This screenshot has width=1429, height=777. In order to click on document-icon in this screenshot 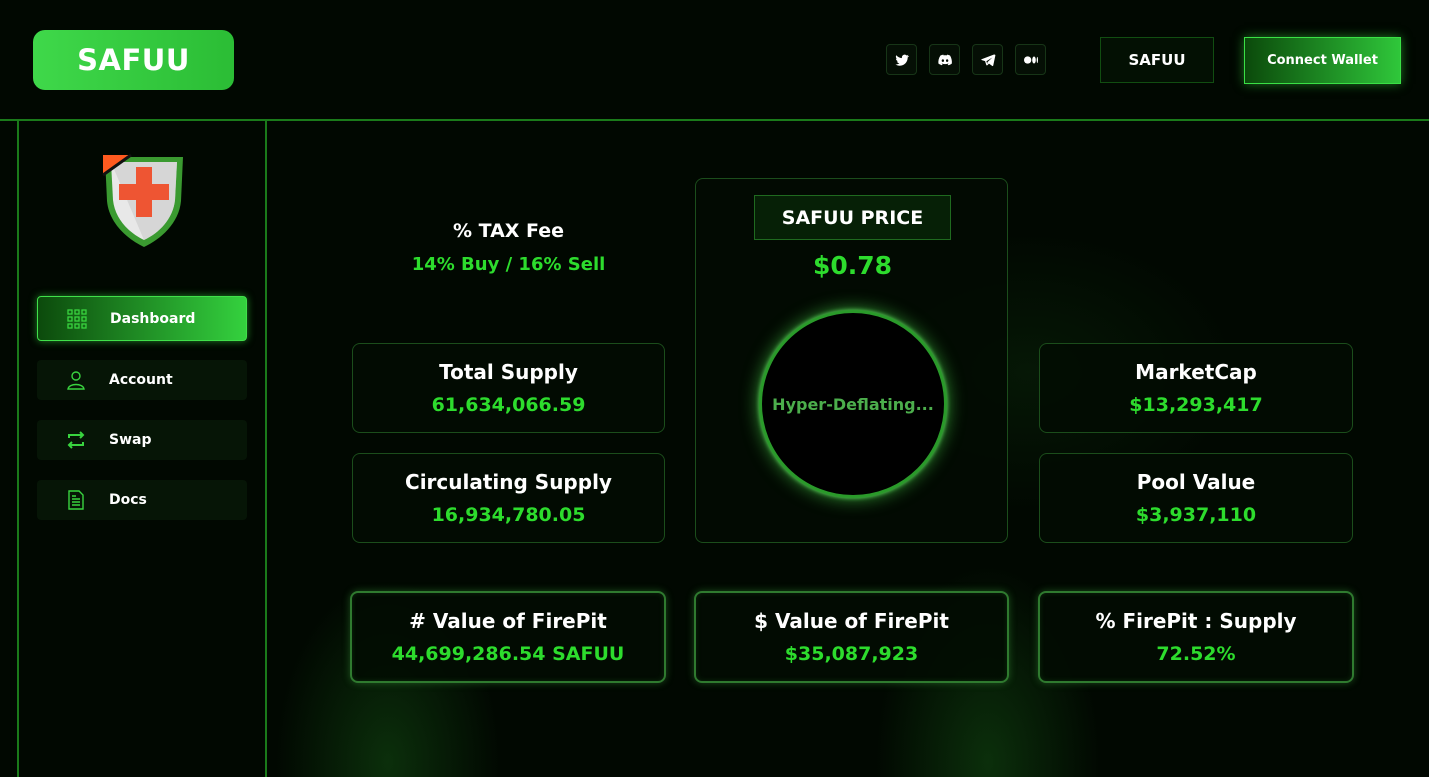, I will do `click(76, 500)`.